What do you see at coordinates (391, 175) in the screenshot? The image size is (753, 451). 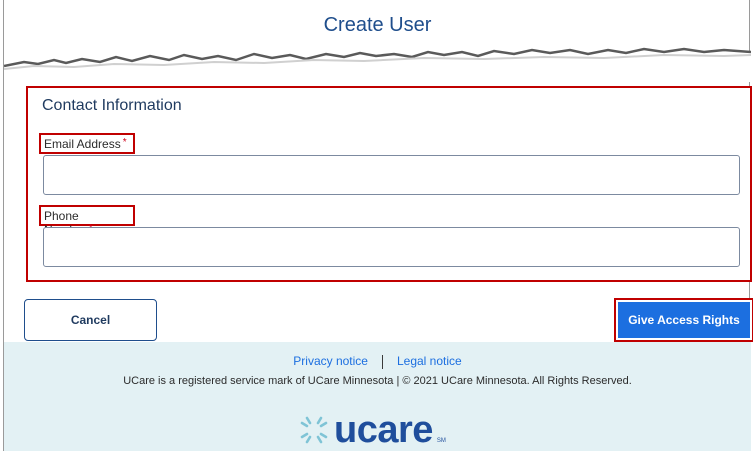 I see `email-field` at bounding box center [391, 175].